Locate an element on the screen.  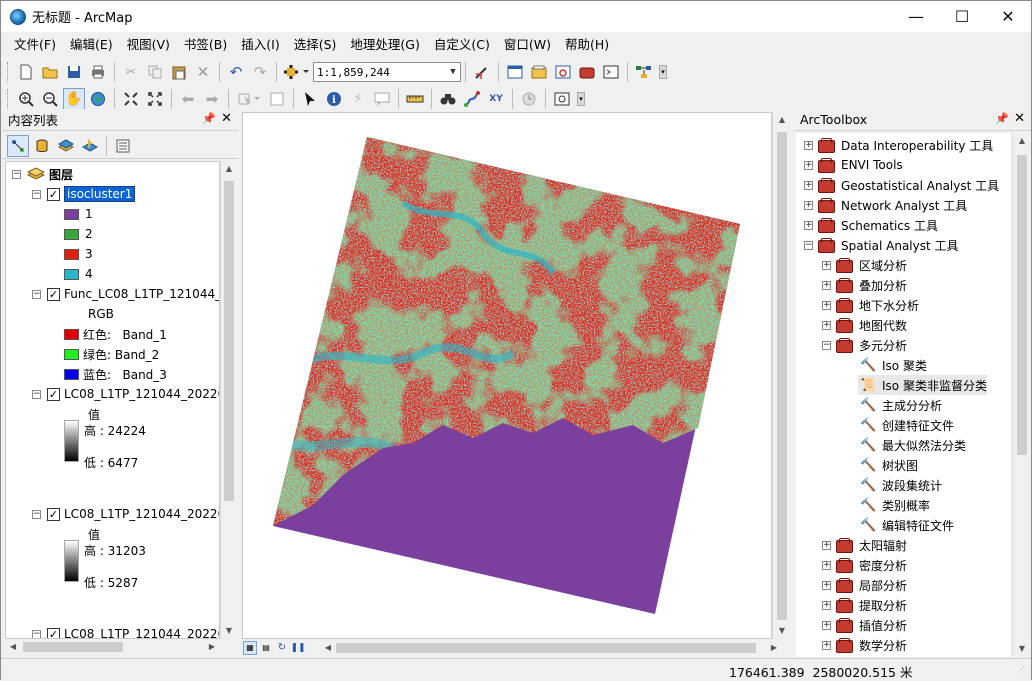
layer-row-func: − ✓ Func_LC08_L1TP_121044_2 is located at coordinates (125, 294).